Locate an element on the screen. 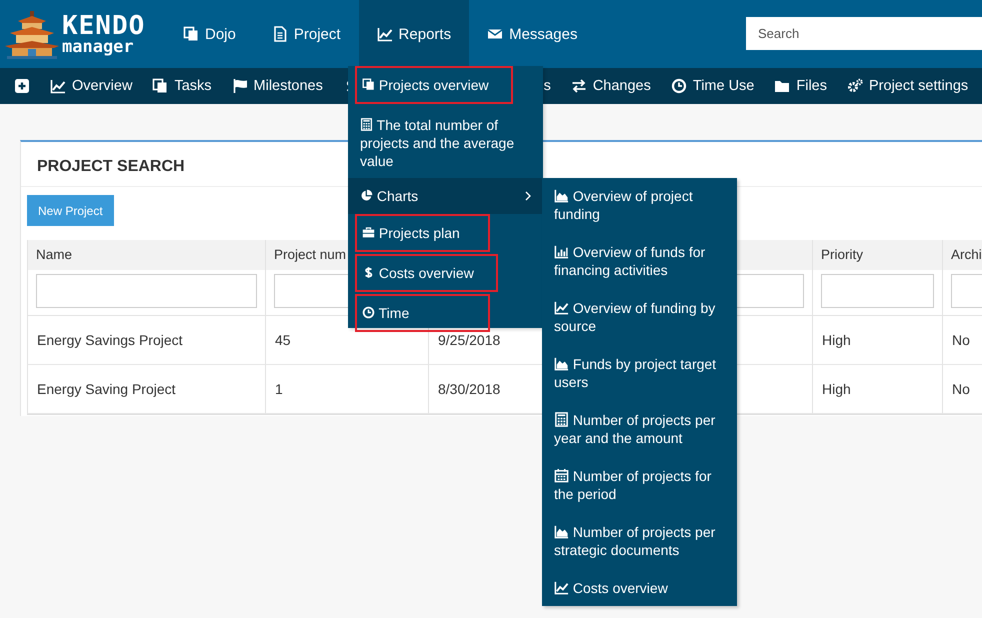 This screenshot has height=618, width=982. swap-arrows-icon is located at coordinates (578, 86).